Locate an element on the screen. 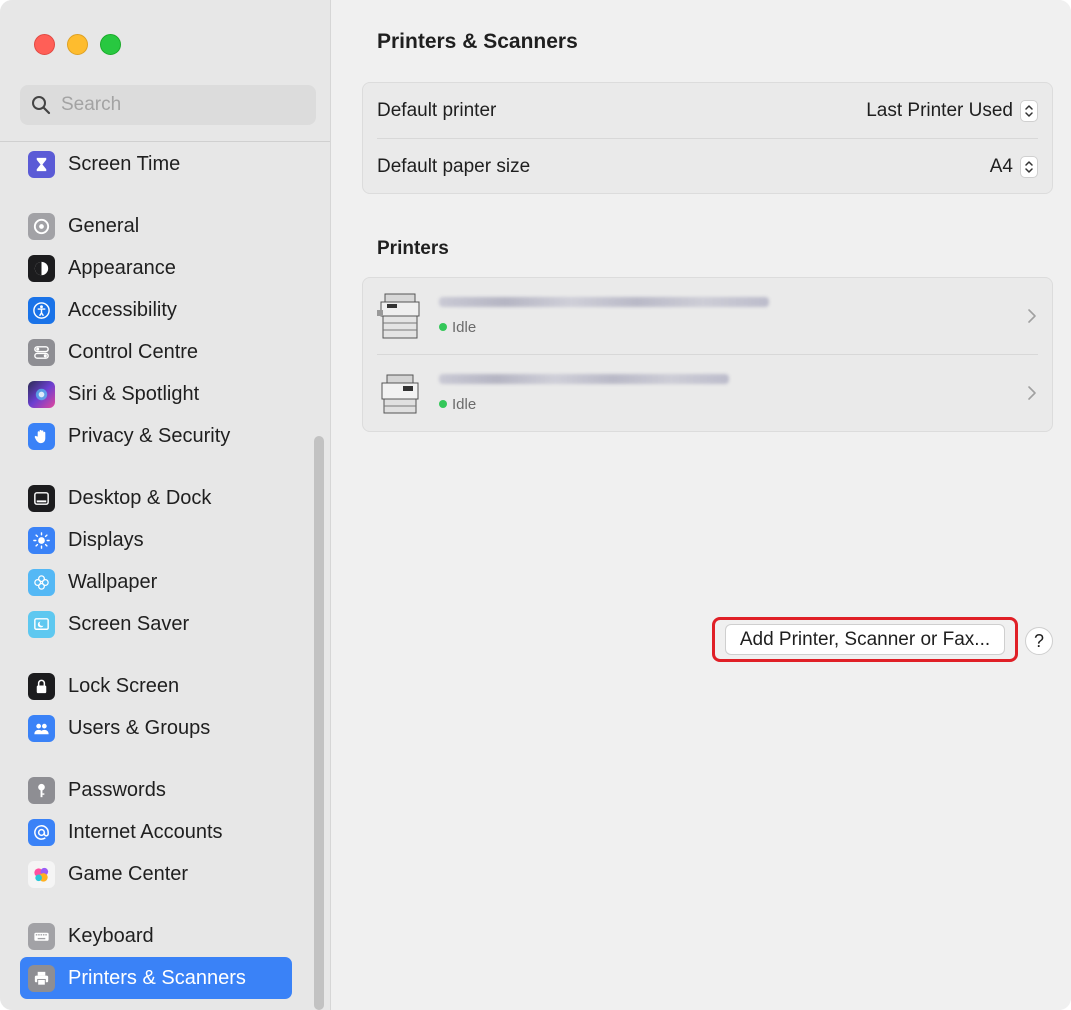 This screenshot has height=1010, width=1071. sidebar-item-printers-scanners: Printers & Scanners is located at coordinates (156, 978).